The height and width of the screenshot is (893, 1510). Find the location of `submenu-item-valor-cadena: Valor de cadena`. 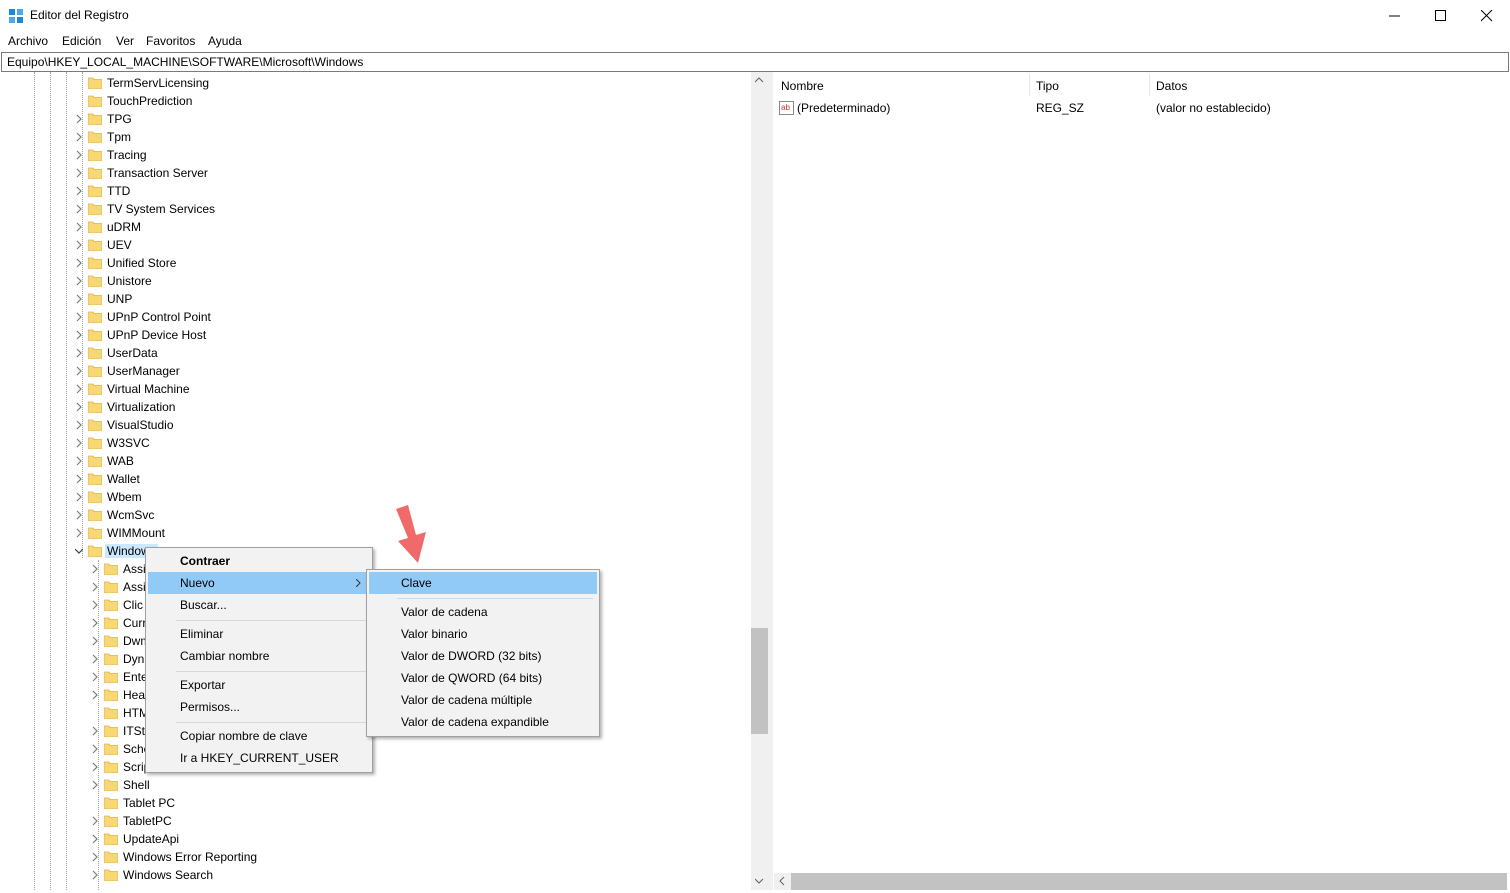

submenu-item-valor-cadena: Valor de cadena is located at coordinates (483, 612).